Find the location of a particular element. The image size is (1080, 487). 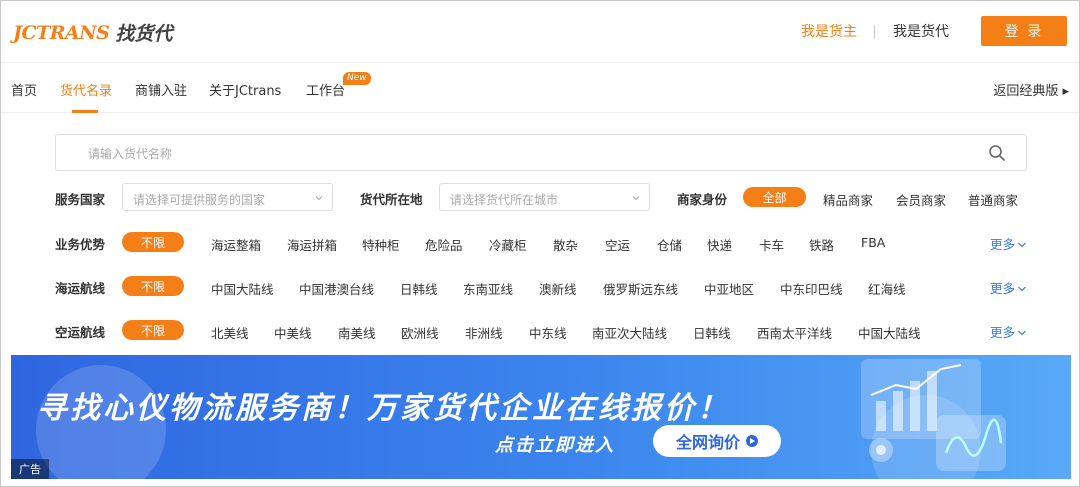

site-logo: JCTRANS 找货代 is located at coordinates (92, 32).